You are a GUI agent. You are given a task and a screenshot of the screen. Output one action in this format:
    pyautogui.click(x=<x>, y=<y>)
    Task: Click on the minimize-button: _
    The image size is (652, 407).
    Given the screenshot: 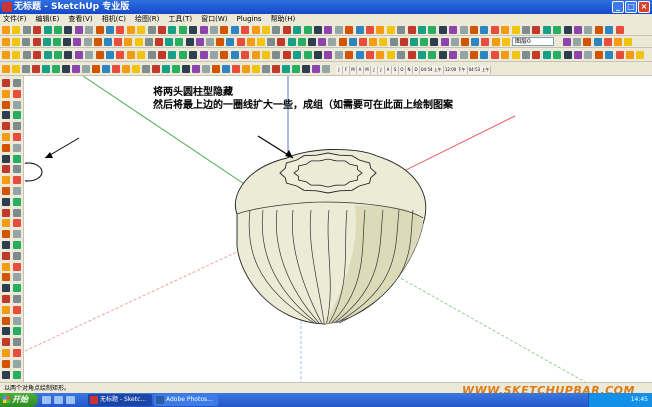 What is the action you would take?
    pyautogui.click(x=618, y=7)
    